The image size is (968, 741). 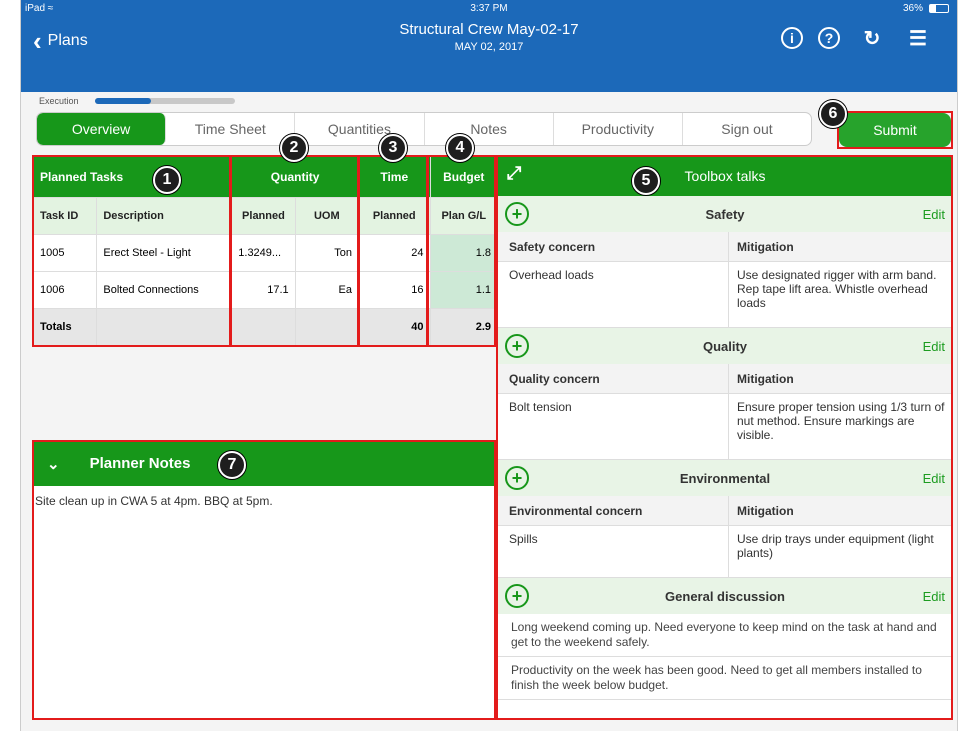 I want to click on progress-label: Execution, so click(x=59, y=101).